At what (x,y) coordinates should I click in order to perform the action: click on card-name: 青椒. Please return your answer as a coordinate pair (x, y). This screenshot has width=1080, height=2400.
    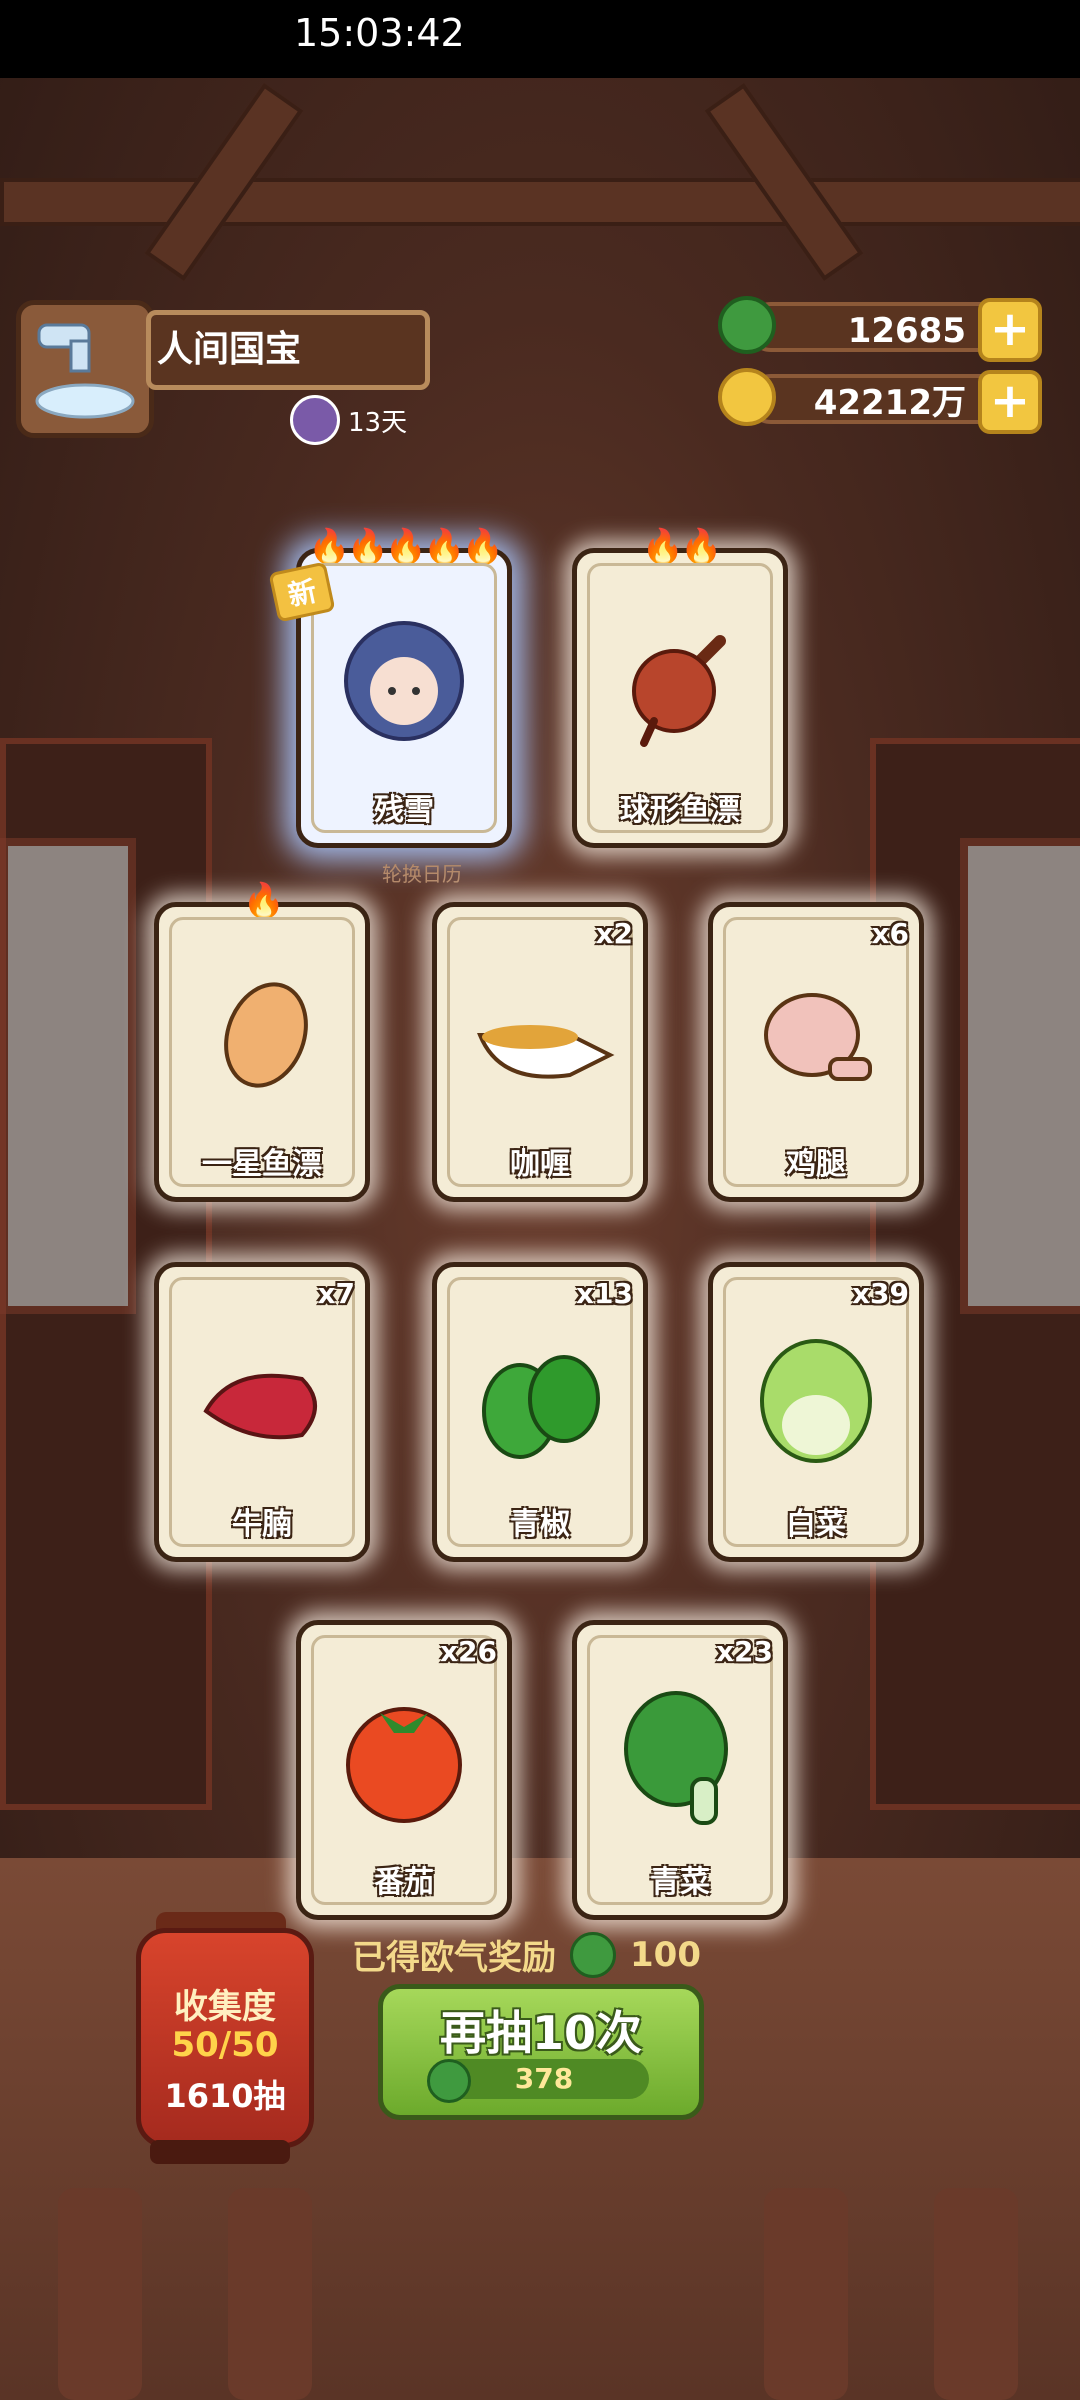
    Looking at the image, I should click on (540, 1524).